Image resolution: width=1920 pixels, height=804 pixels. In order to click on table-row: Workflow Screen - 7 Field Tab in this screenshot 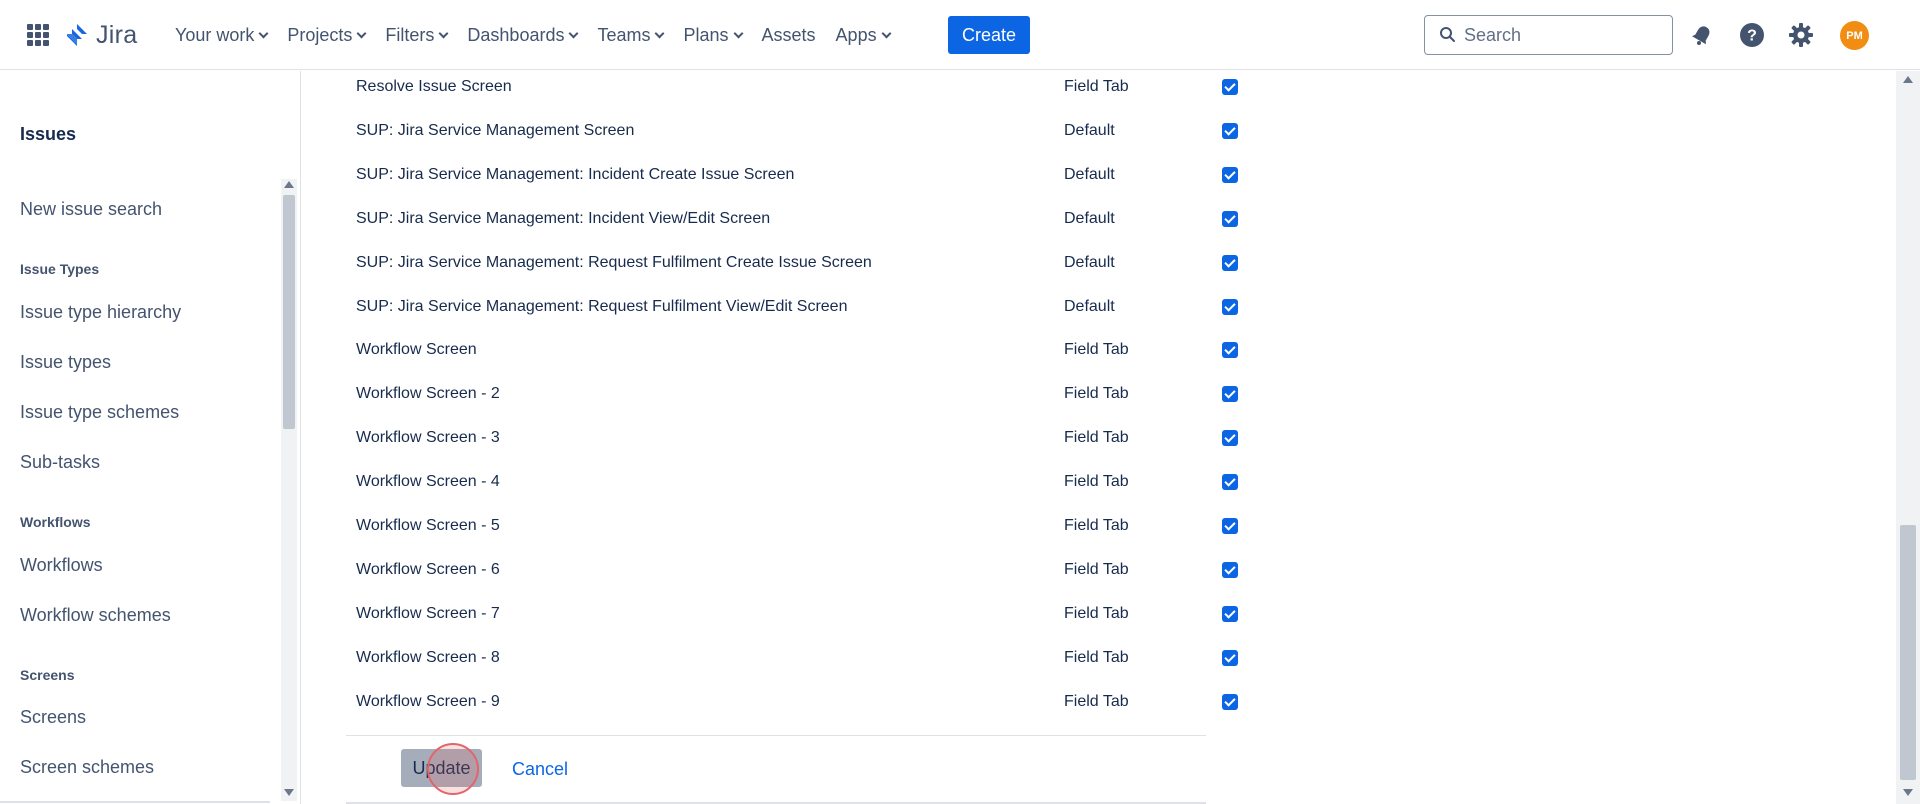, I will do `click(797, 626)`.